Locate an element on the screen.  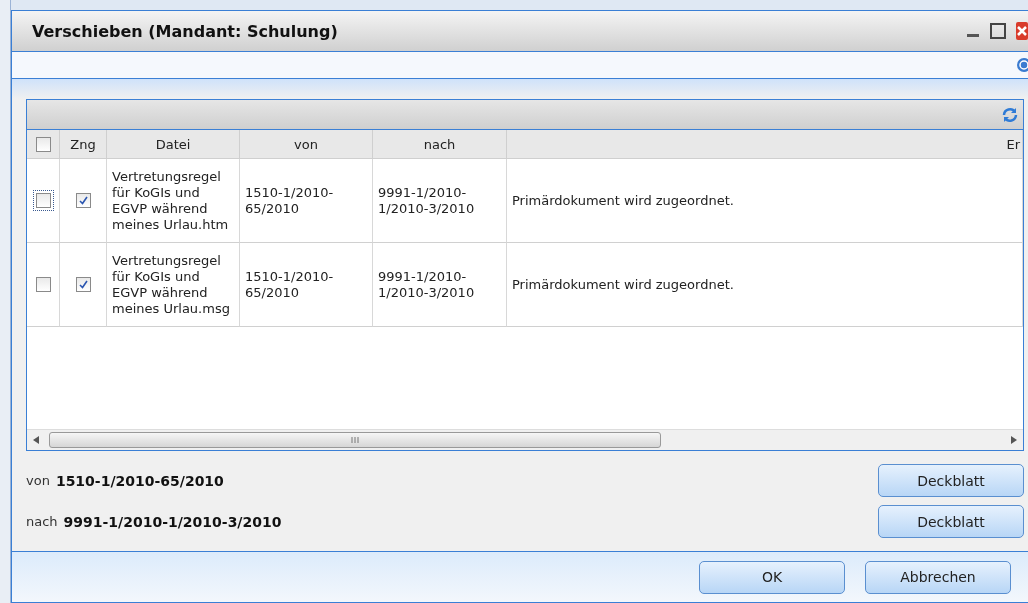
help-icon is located at coordinates (1022, 65).